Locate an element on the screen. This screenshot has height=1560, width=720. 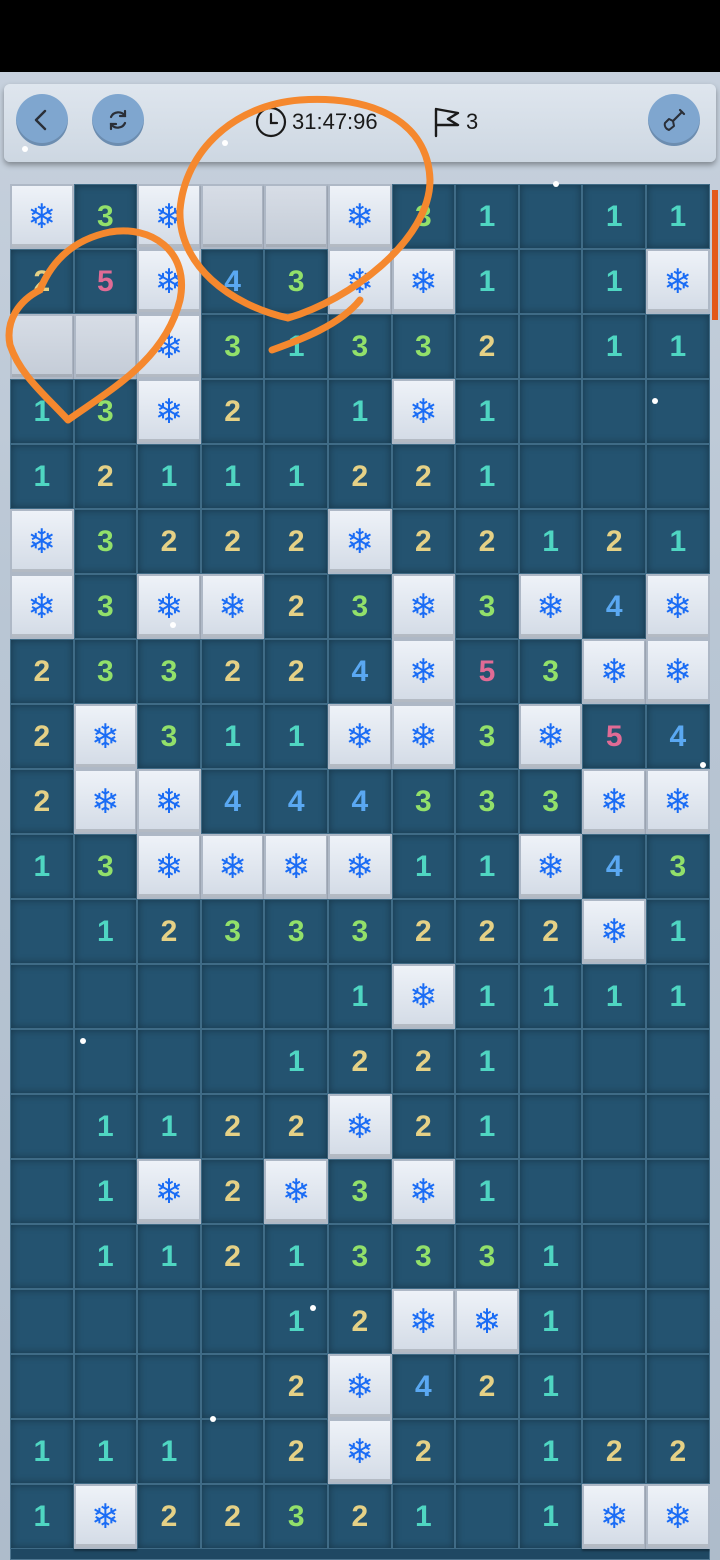
number-tile: 5 is located at coordinates (105, 281).